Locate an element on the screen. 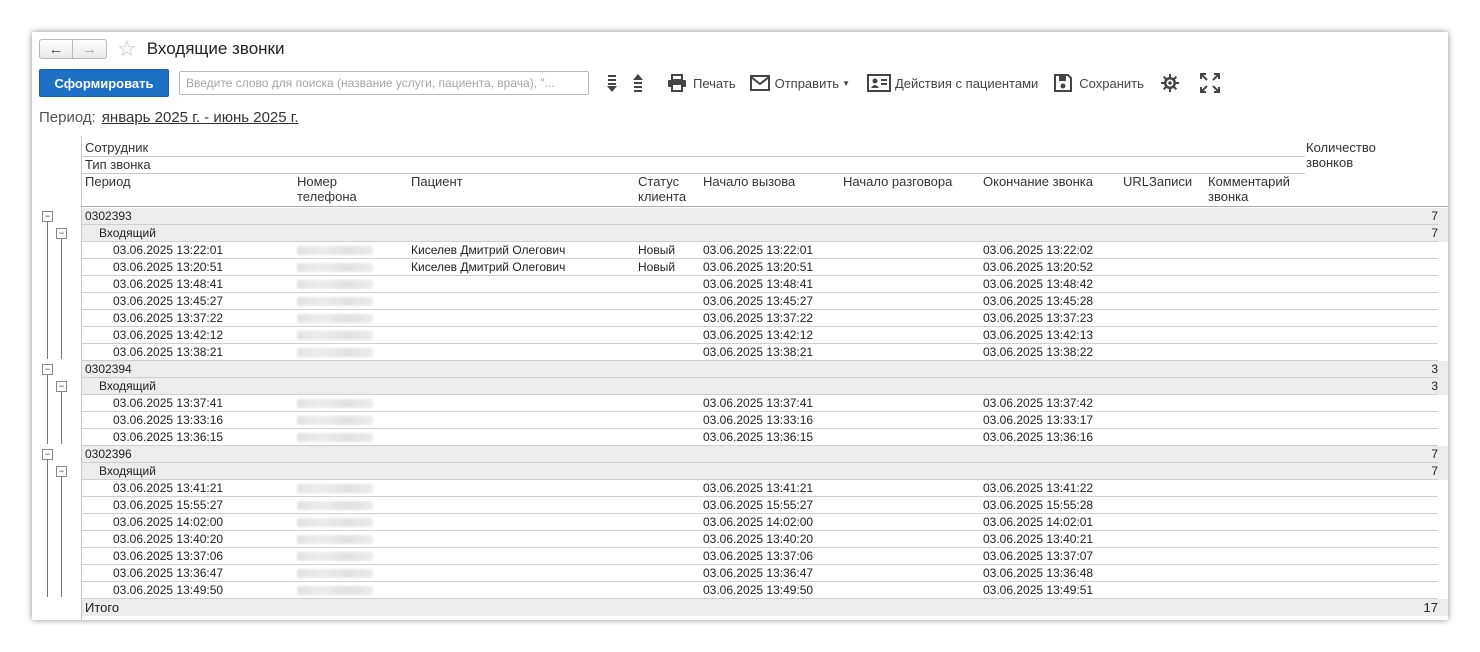  total-value: 17 is located at coordinates (1430, 607).